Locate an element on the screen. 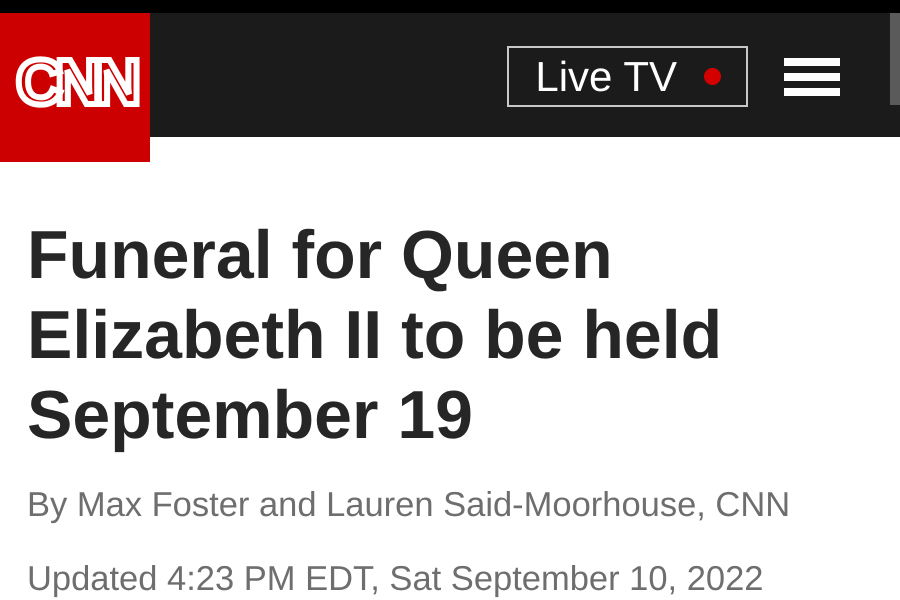 This screenshot has height=600, width=900. live-dot-icon is located at coordinates (712, 76).